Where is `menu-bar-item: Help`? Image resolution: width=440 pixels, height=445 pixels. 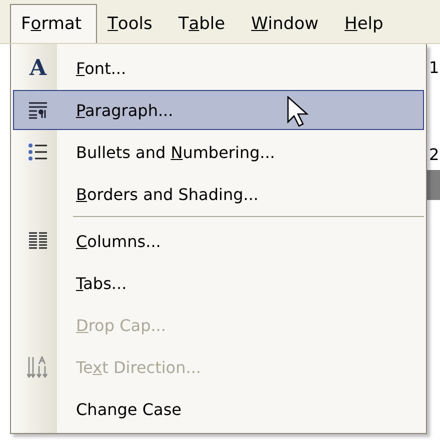
menu-bar-item: Help is located at coordinates (366, 23).